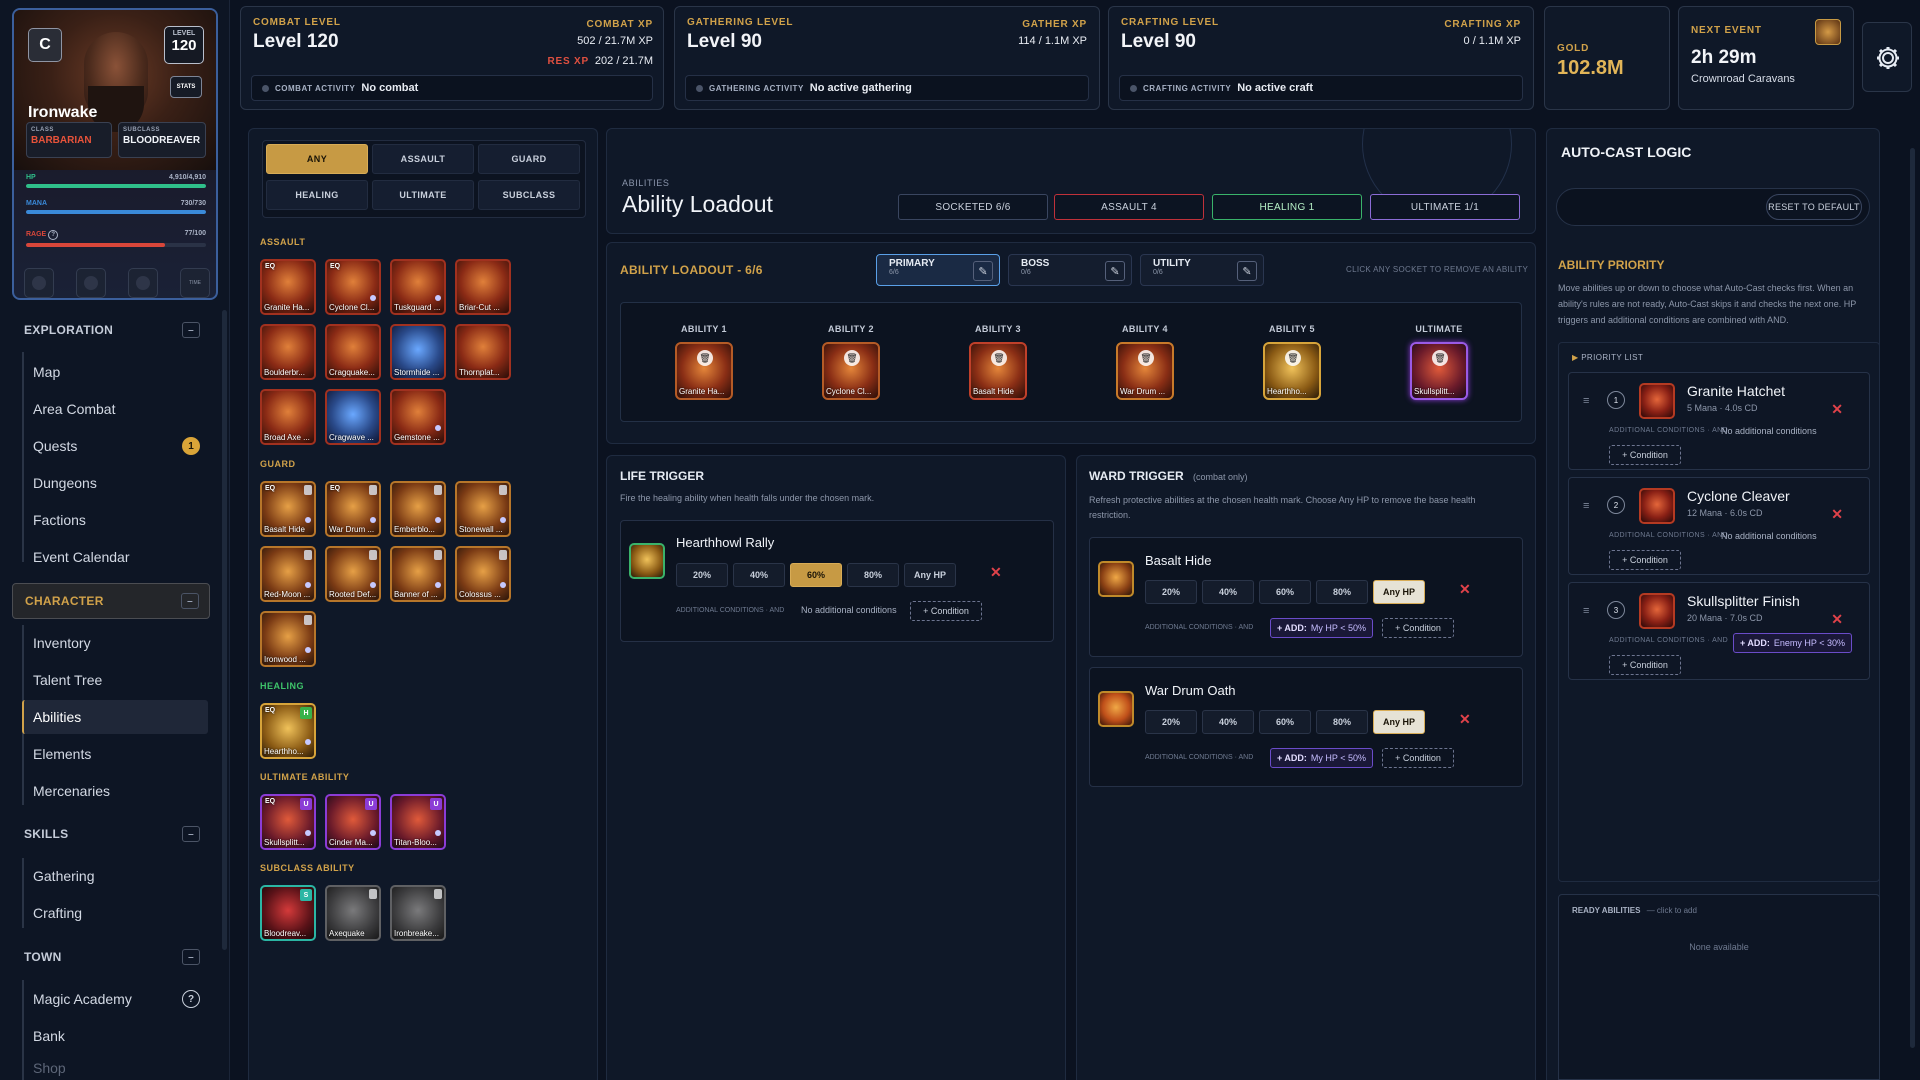  Describe the element at coordinates (117, 876) in the screenshot. I see `nav-item-gathering: Gathering` at that location.